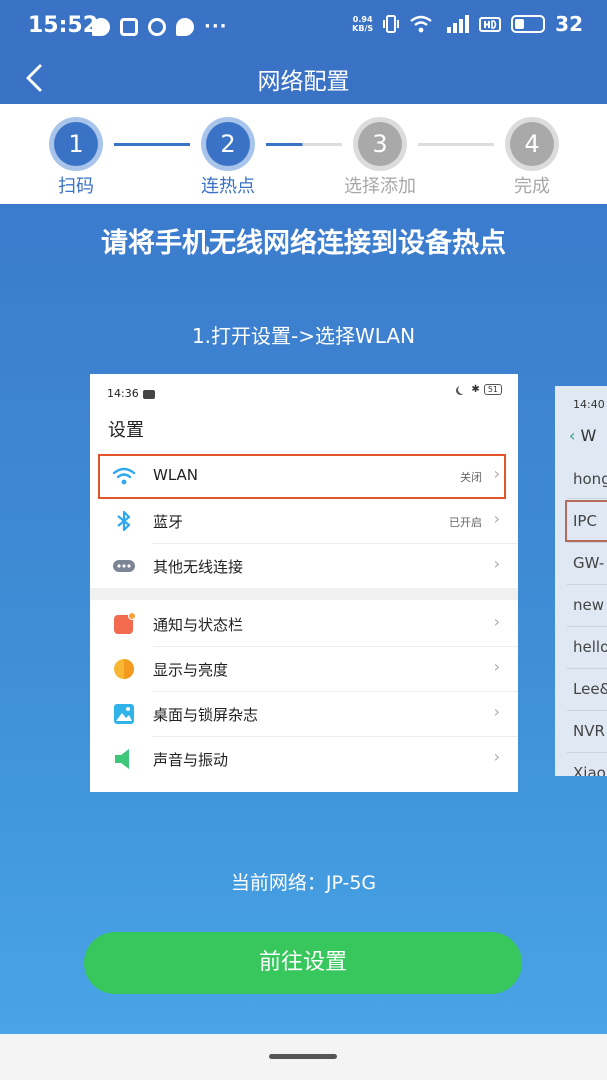 The image size is (607, 1080). What do you see at coordinates (304, 594) in the screenshot?
I see `section-gap` at bounding box center [304, 594].